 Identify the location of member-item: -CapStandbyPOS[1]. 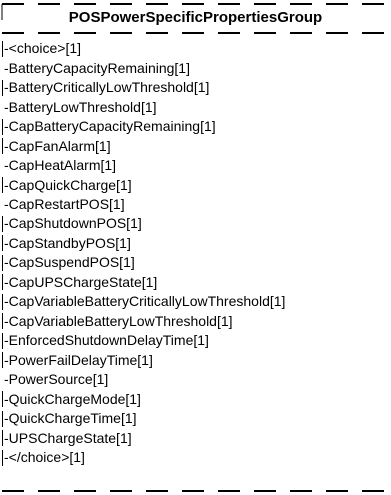
(143, 243).